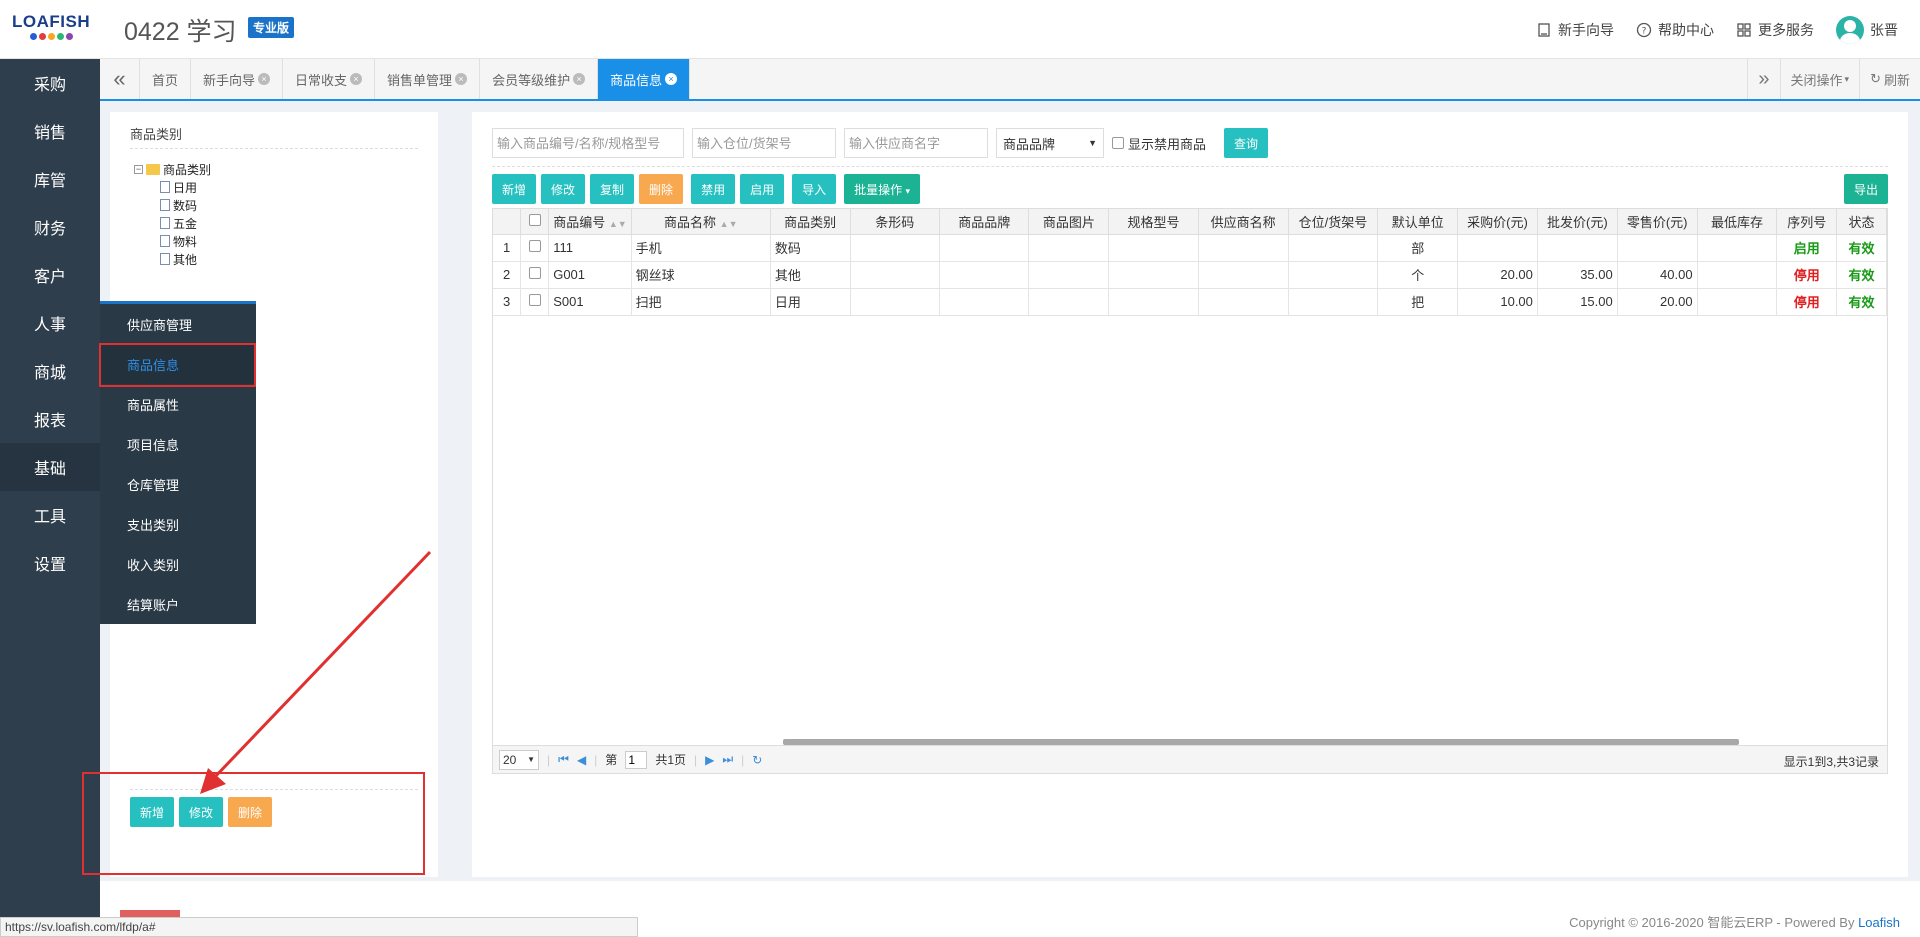 This screenshot has width=1920, height=937. Describe the element at coordinates (178, 484) in the screenshot. I see `submenu-item-warehouses: 仓库管理` at that location.